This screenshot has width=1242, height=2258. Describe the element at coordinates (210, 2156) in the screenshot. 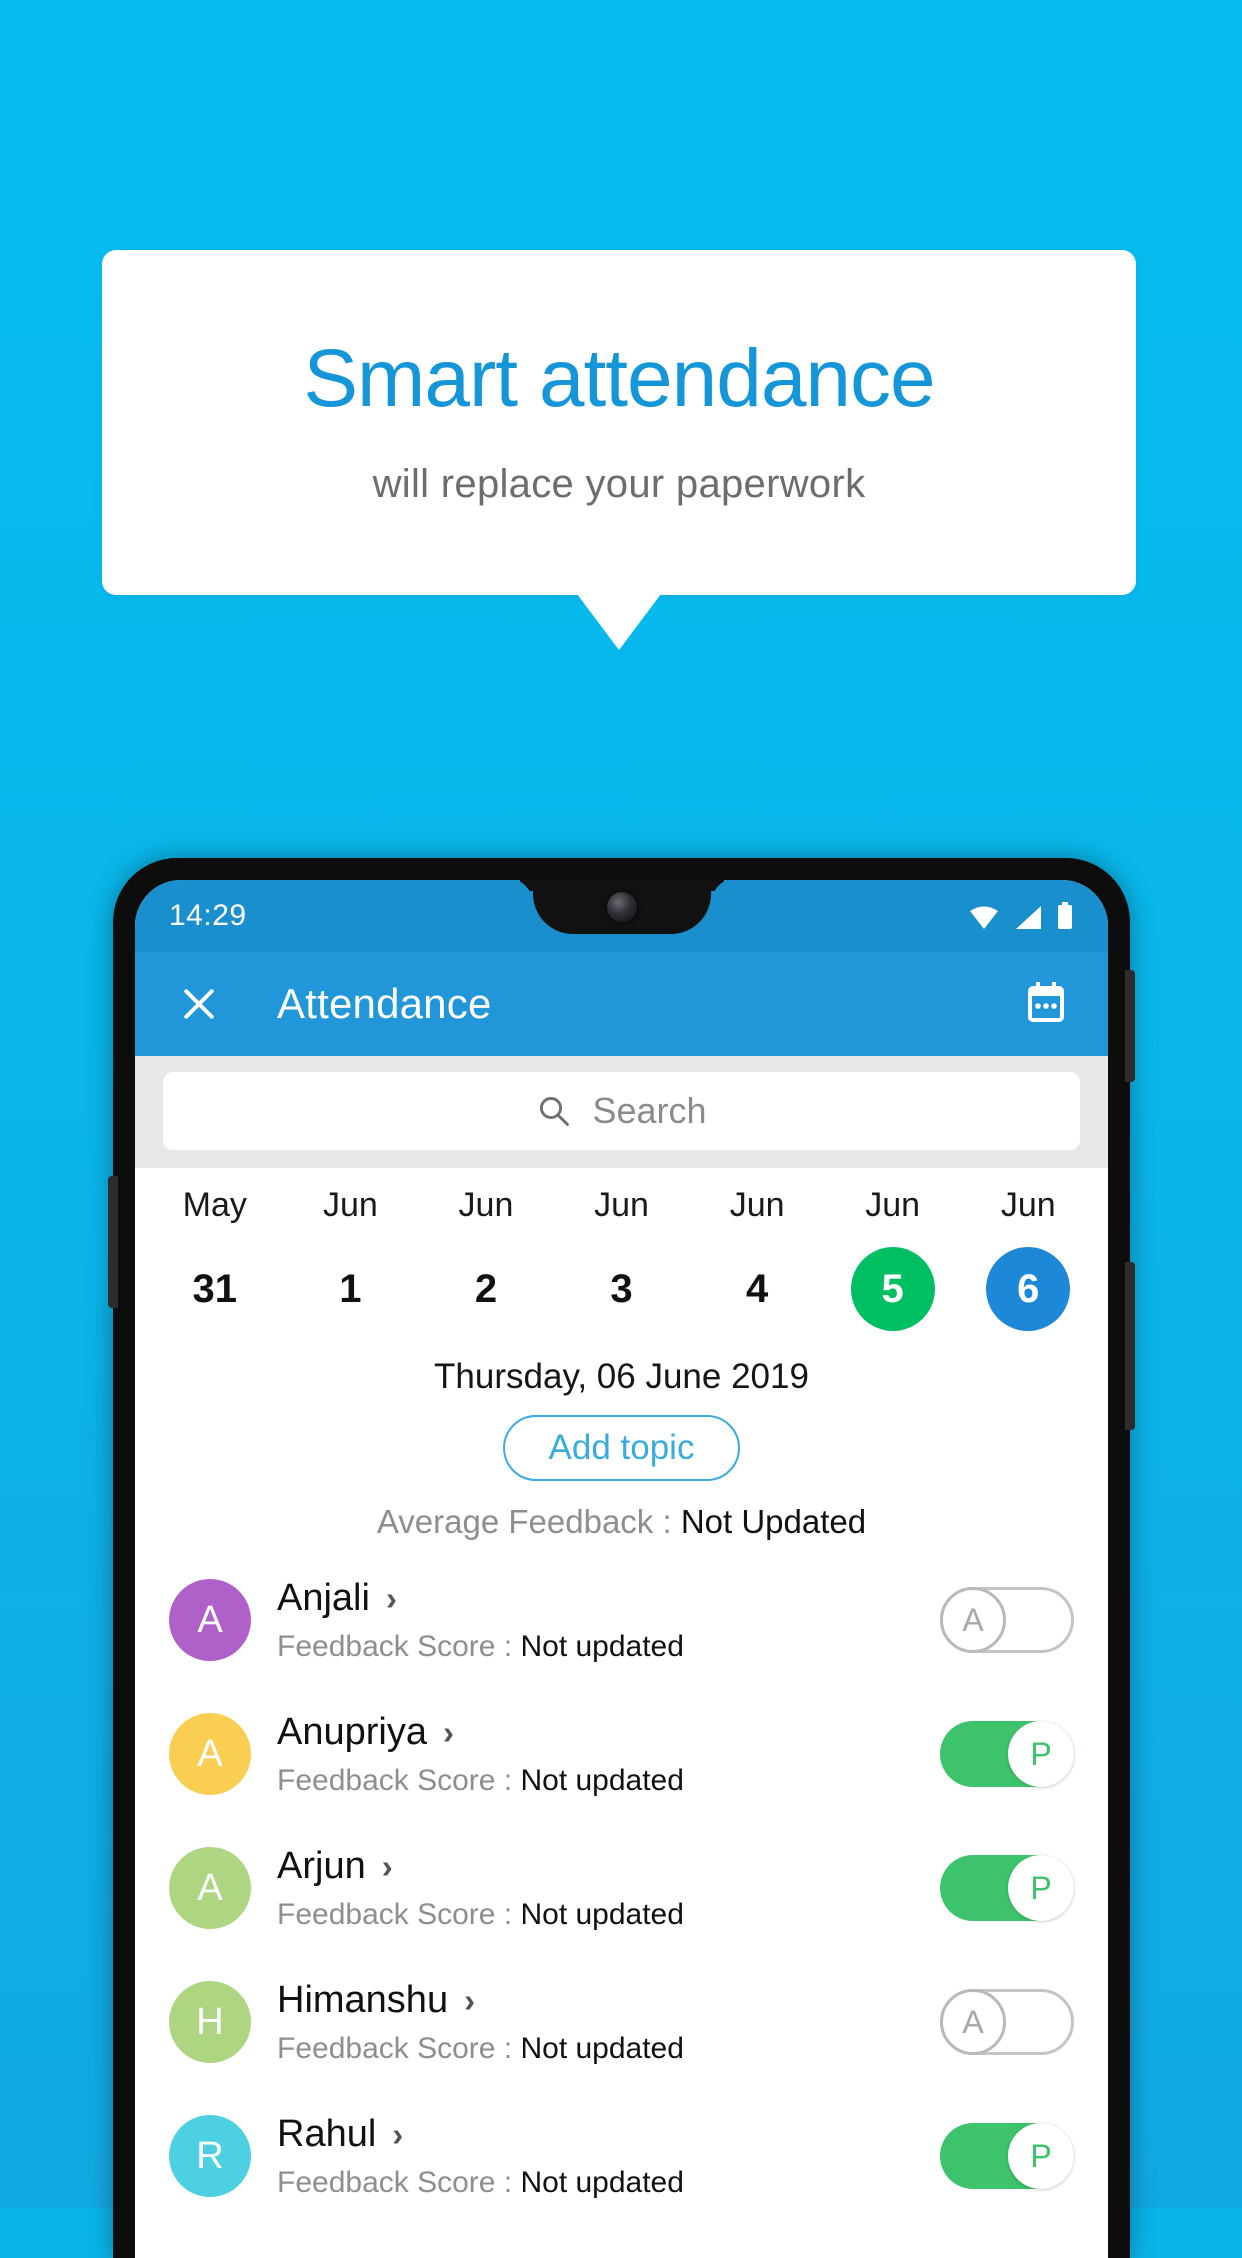

I see `avatar: R` at that location.